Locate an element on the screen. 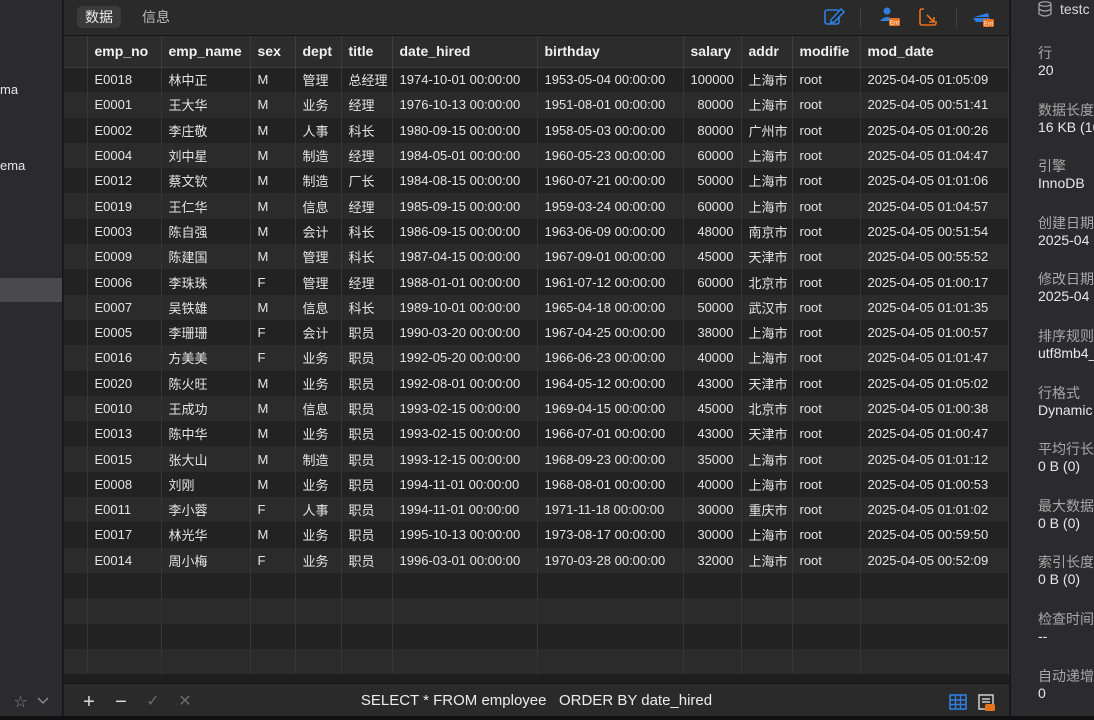  table-cell-mod-date: 2025-04-05 00:55:52 is located at coordinates (934, 257).